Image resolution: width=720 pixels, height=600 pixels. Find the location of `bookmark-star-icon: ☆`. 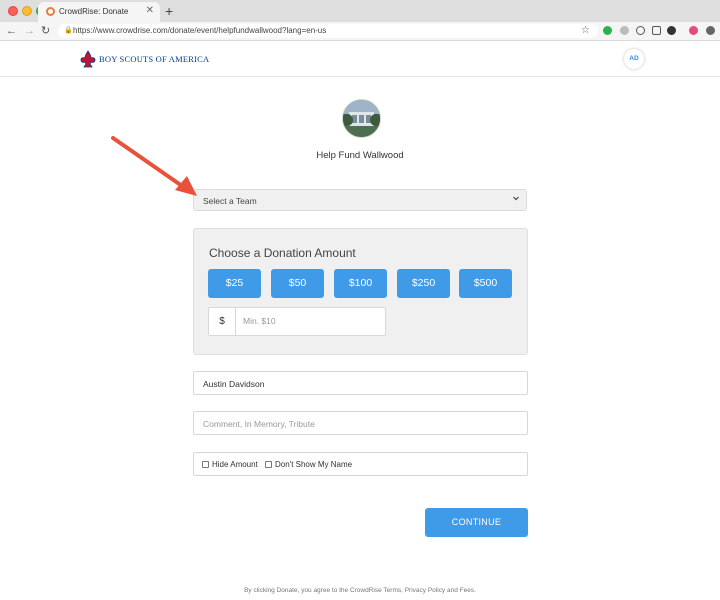

bookmark-star-icon: ☆ is located at coordinates (585, 31).